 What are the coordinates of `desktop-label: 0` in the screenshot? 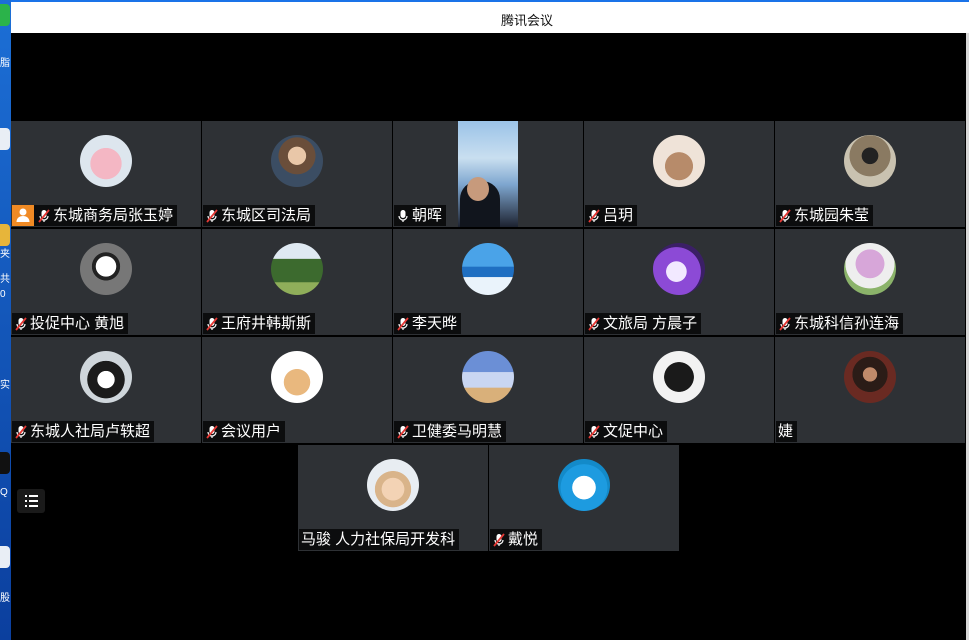 It's located at (3, 294).